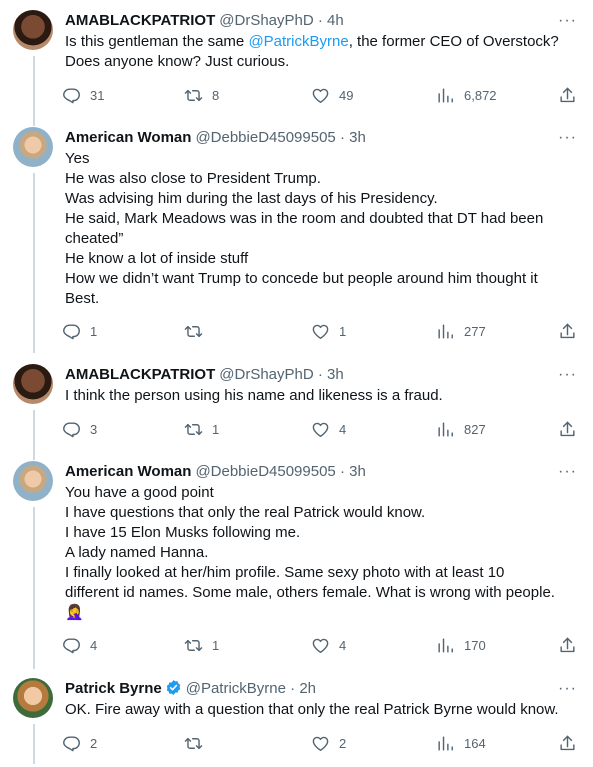 The image size is (593, 767). Describe the element at coordinates (475, 645) in the screenshot. I see `view-count: 170` at that location.